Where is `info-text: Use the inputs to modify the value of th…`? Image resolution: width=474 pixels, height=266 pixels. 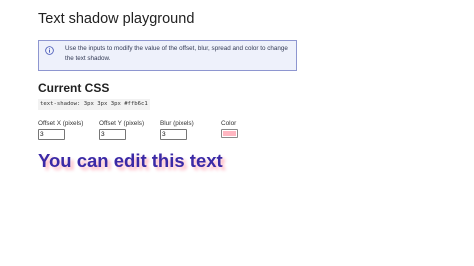 info-text: Use the inputs to modify the value of th… is located at coordinates (176, 53).